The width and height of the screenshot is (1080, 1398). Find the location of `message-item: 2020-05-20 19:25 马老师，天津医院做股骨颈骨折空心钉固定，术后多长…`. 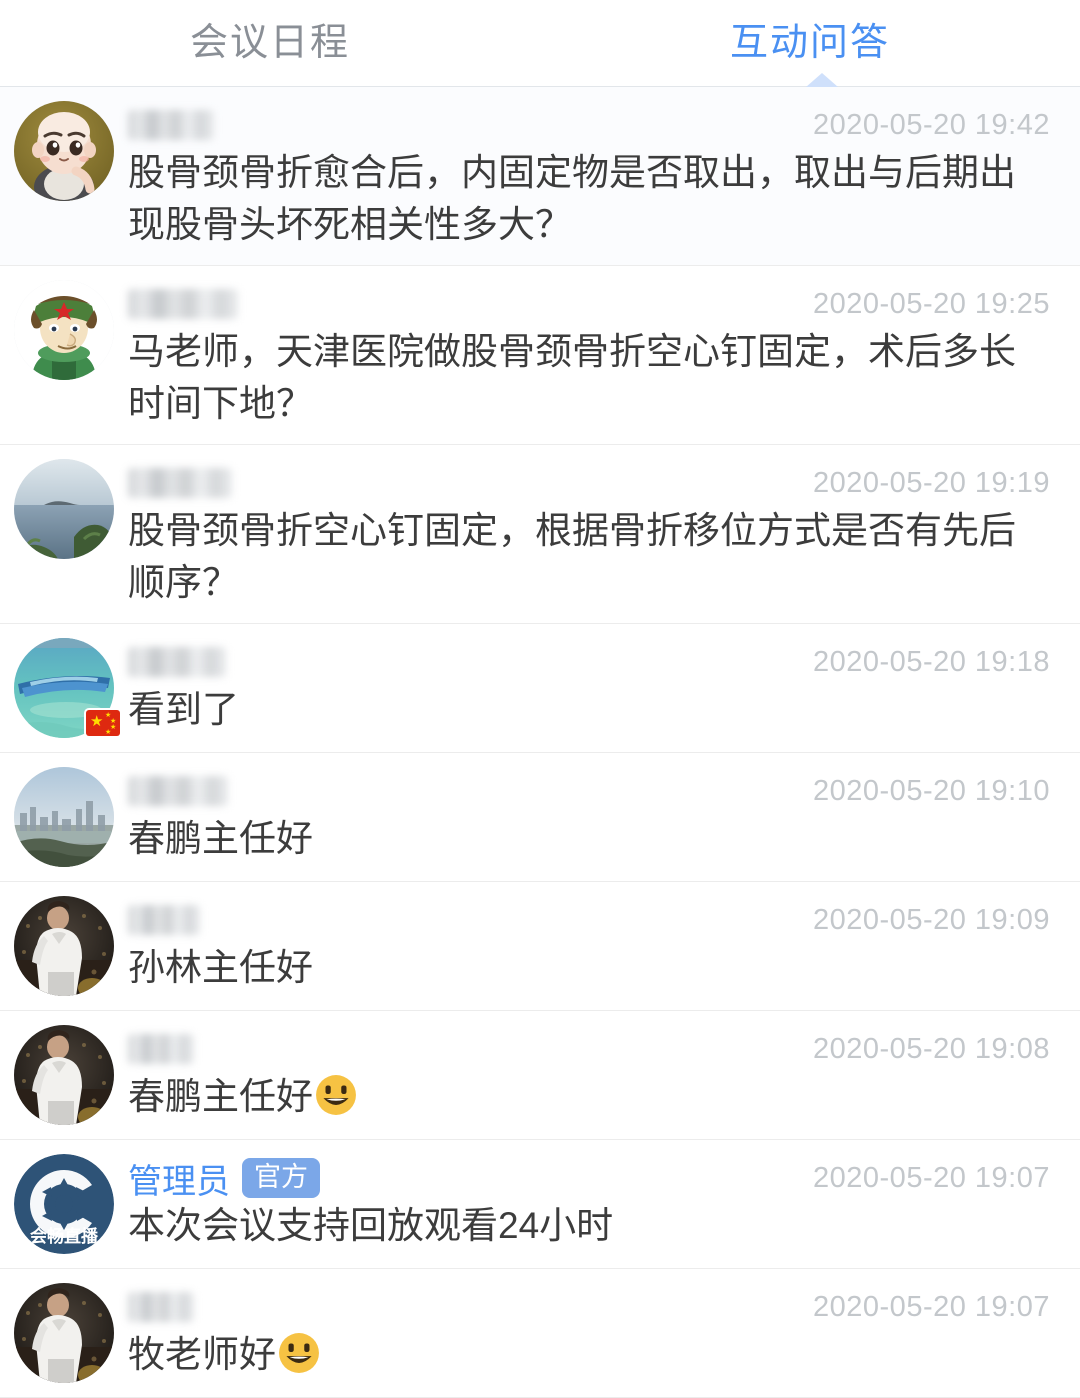

message-item: 2020-05-20 19:25 马老师，天津医院做股骨颈骨折空心钉固定，术后多长… is located at coordinates (540, 355).